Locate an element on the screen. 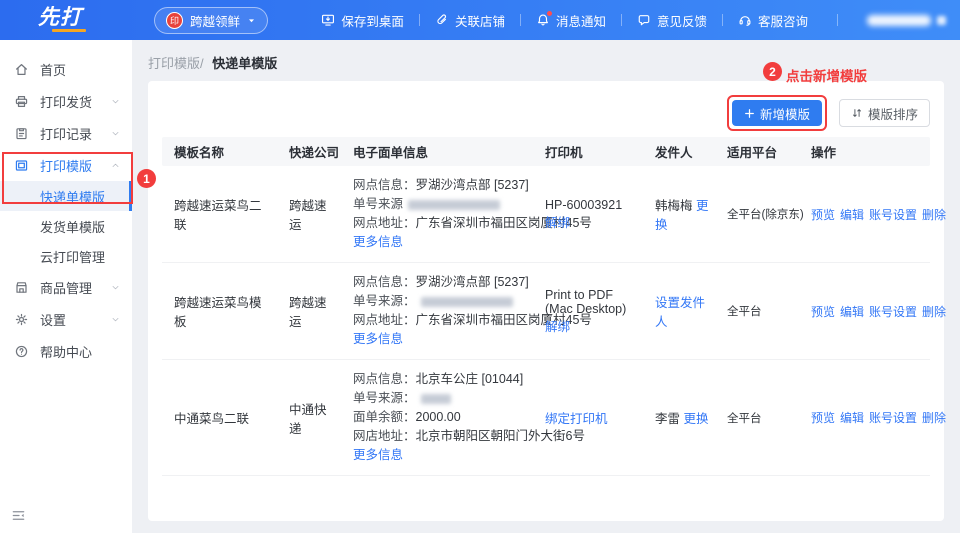 The image size is (960, 533). applicable-platform: 全平台 is located at coordinates (744, 312).